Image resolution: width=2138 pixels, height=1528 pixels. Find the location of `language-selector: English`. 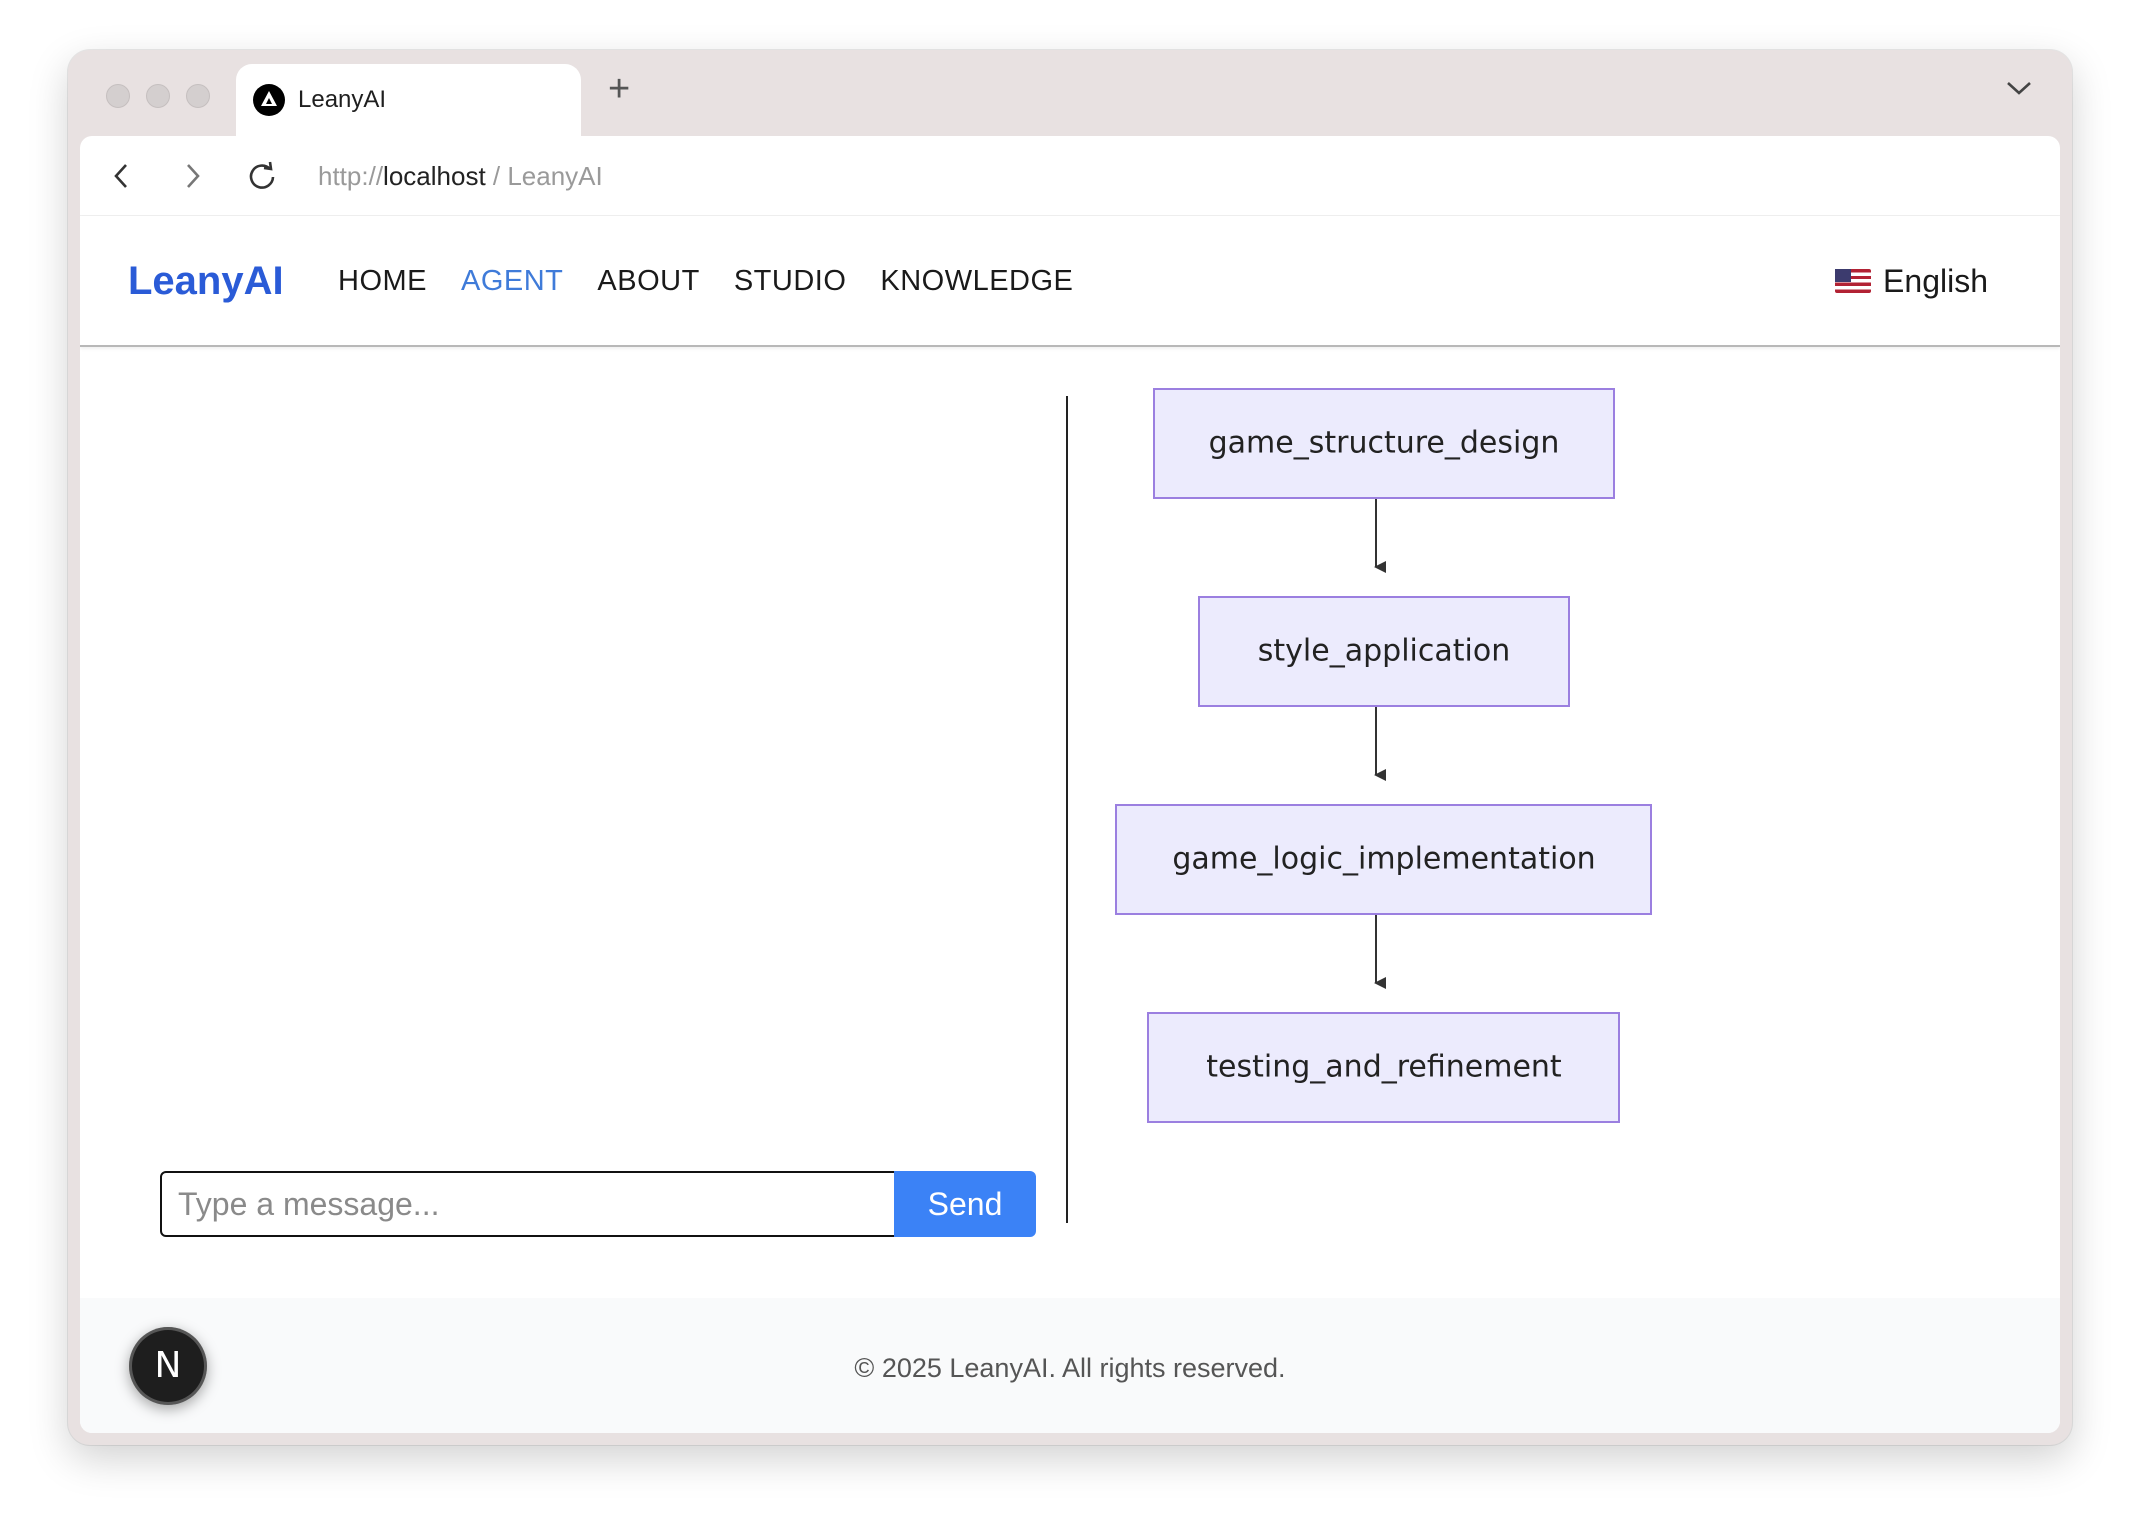

language-selector: English is located at coordinates (1911, 281).